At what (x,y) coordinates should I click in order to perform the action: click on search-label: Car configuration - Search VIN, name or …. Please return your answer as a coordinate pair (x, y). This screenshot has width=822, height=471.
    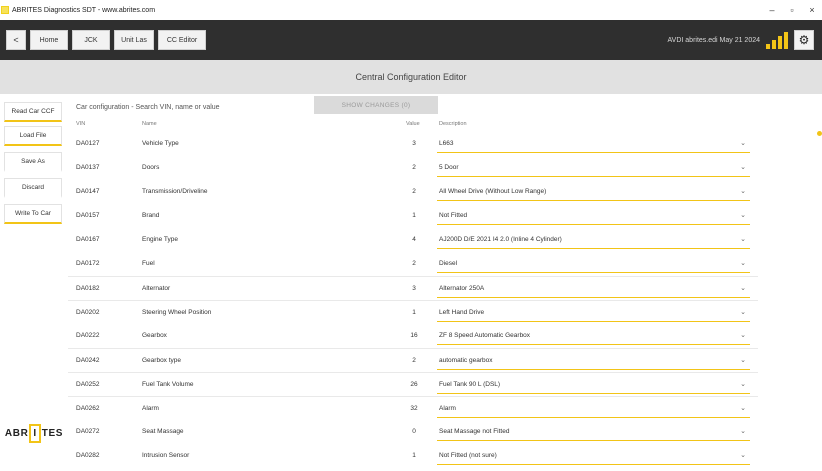
    Looking at the image, I should click on (148, 107).